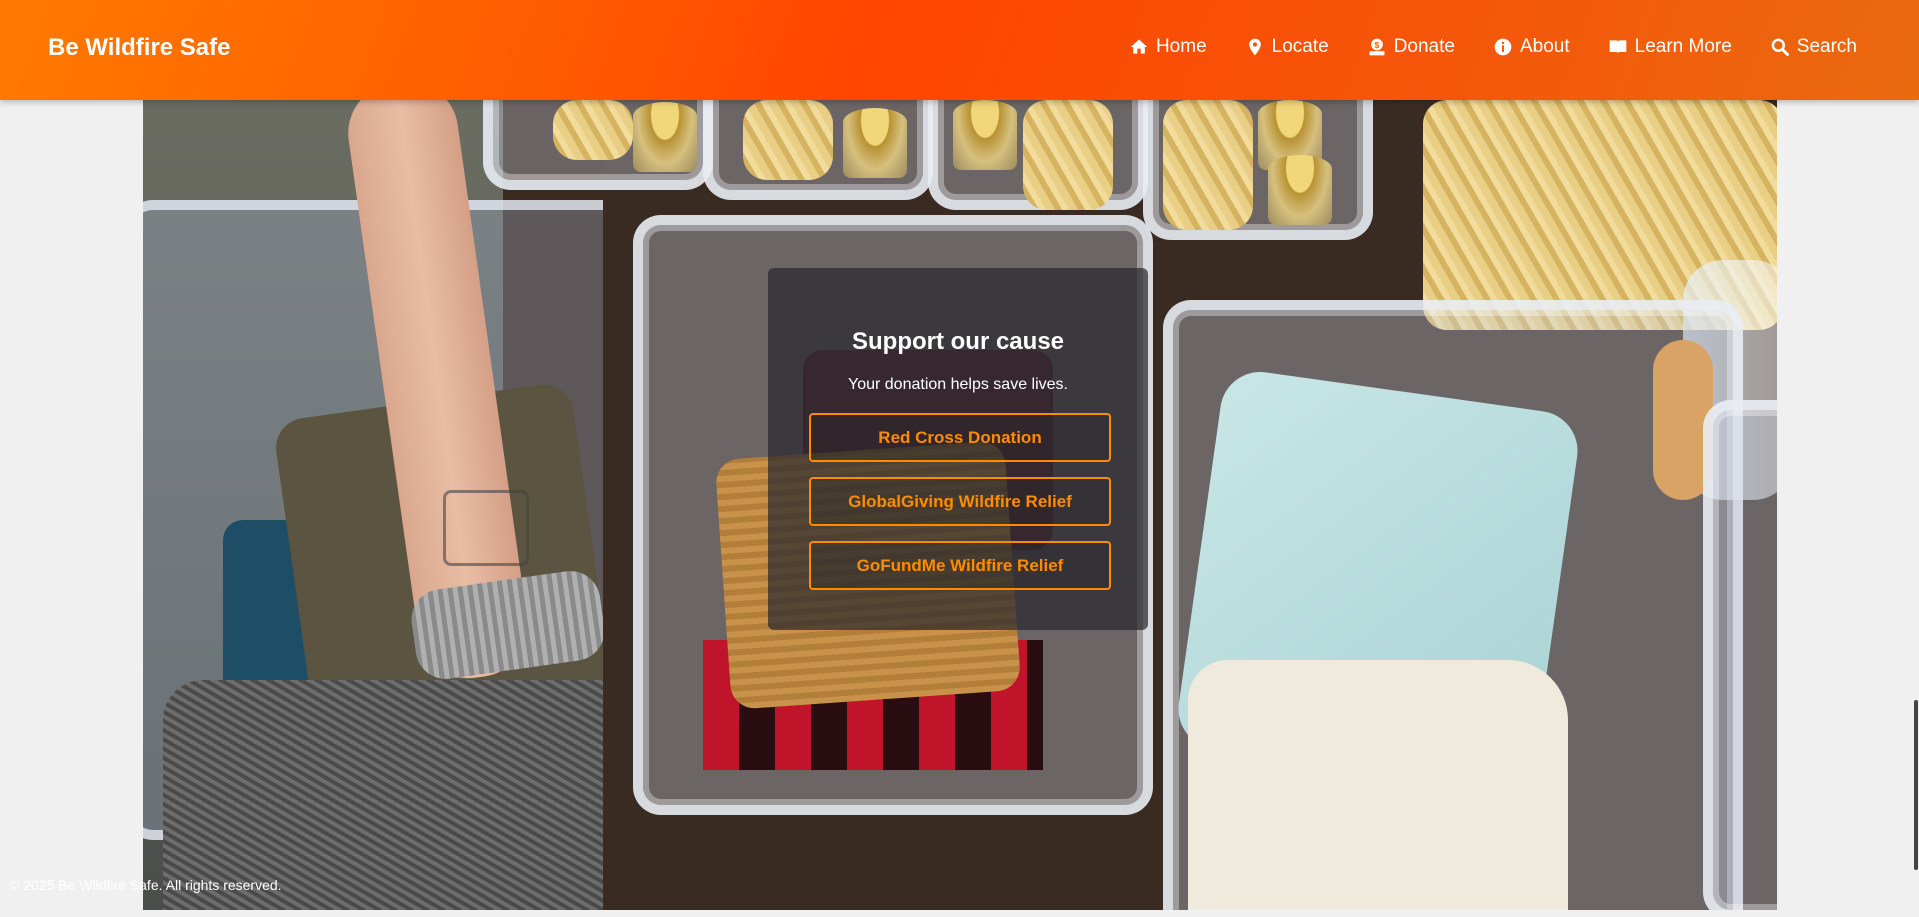  I want to click on donate-icon: $, so click(1377, 47).